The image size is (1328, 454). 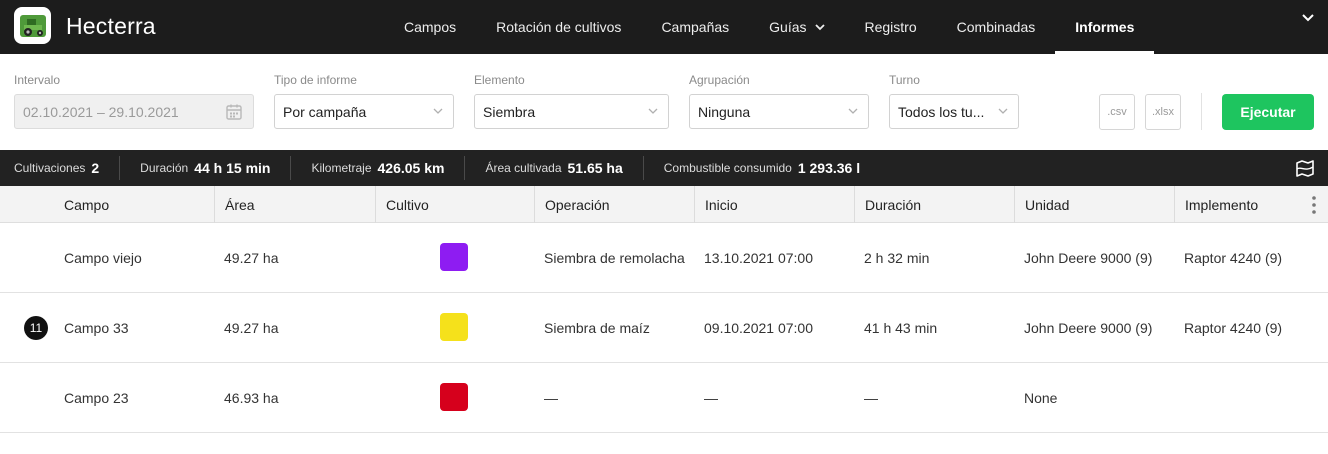 What do you see at coordinates (551, 398) in the screenshot?
I see `cell-operacion: —` at bounding box center [551, 398].